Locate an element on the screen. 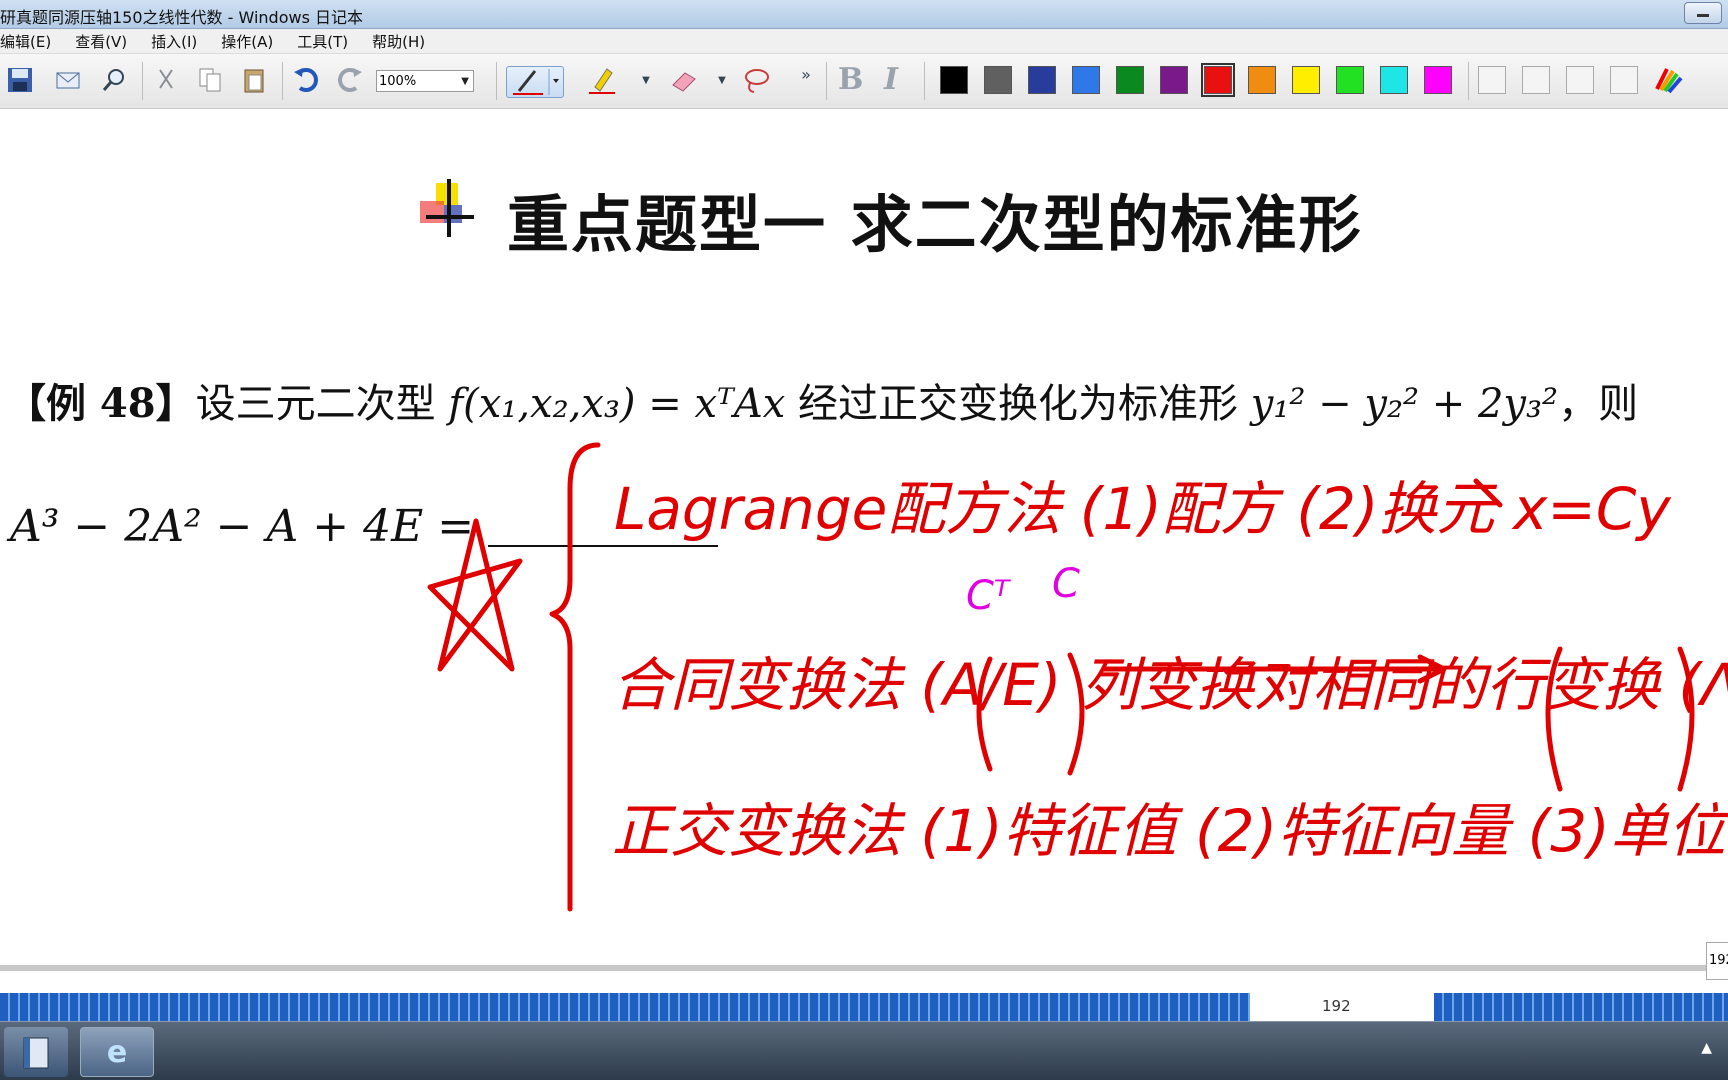  pen-tool-button is located at coordinates (535, 82).